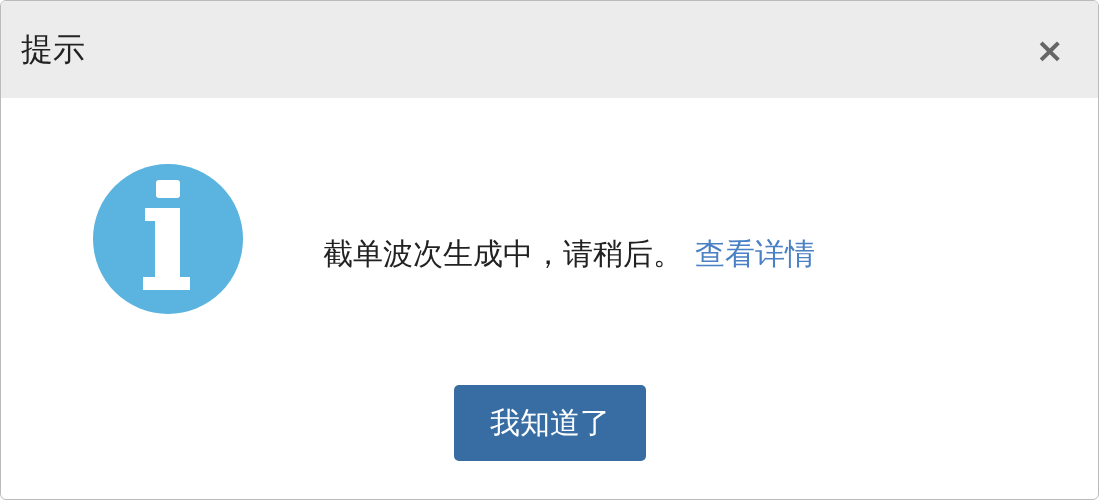 Image resolution: width=1099 pixels, height=500 pixels. What do you see at coordinates (549, 423) in the screenshot?
I see `ok-button: 我知道了` at bounding box center [549, 423].